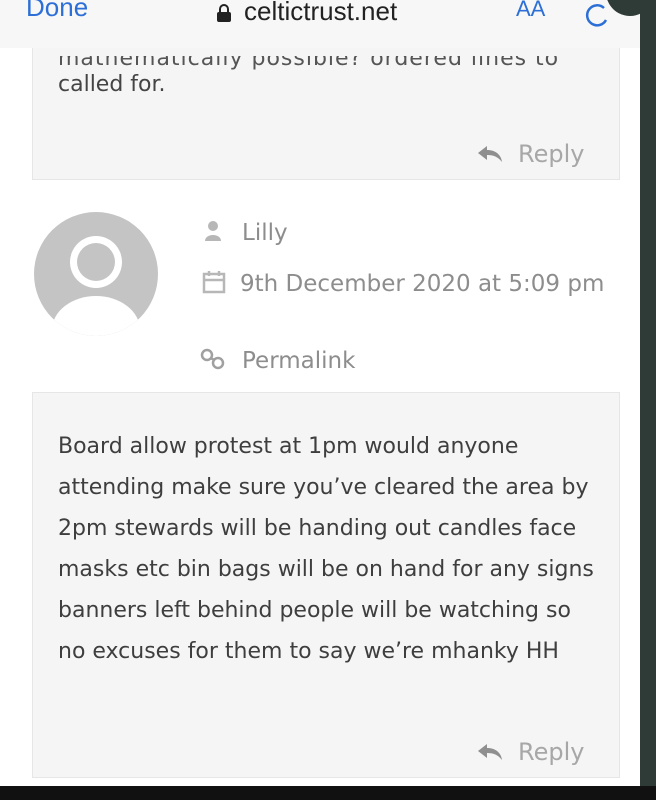 The image size is (656, 800). I want to click on screen-edge, so click(648, 393).